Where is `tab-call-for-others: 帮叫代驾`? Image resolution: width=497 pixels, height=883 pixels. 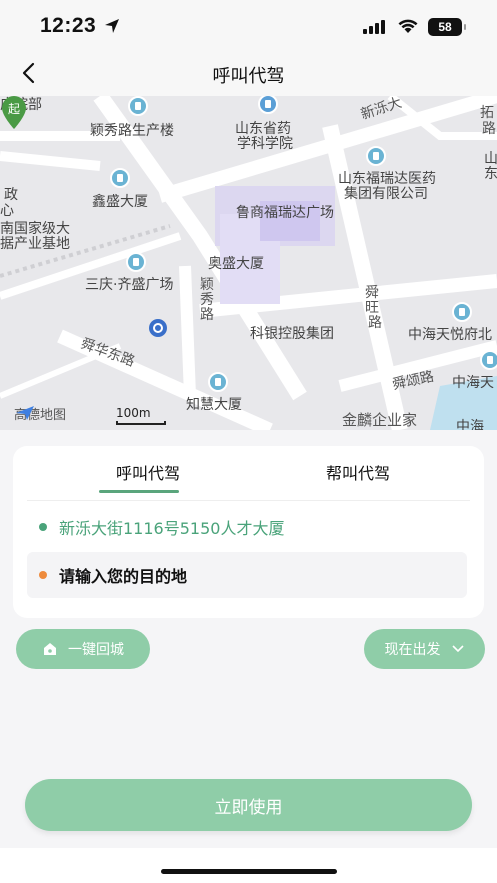
tab-call-for-others: 帮叫代驾 is located at coordinates (358, 472).